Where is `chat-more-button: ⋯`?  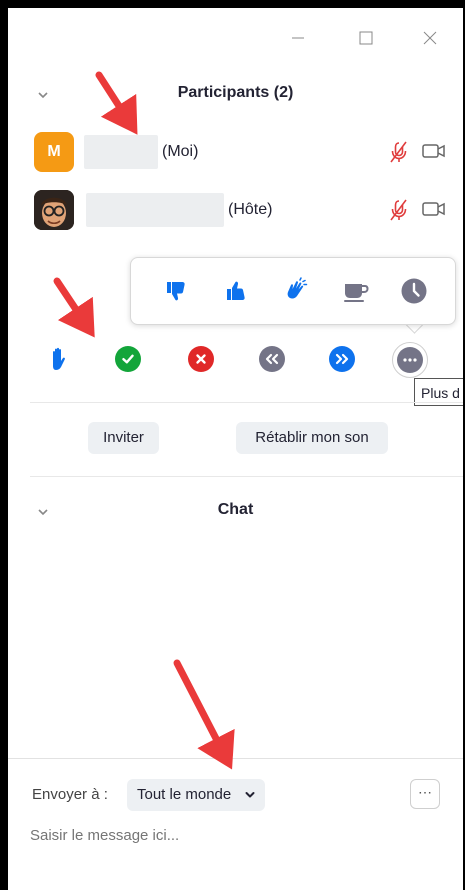
chat-more-button: ⋯ is located at coordinates (425, 794).